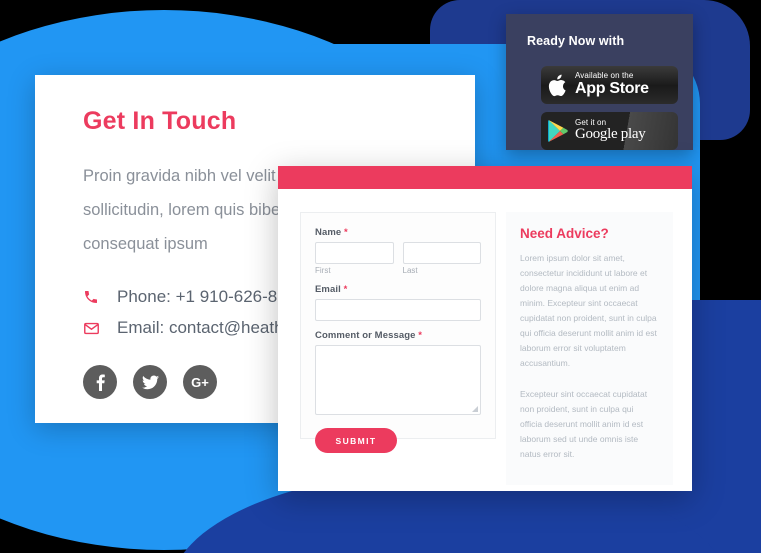 This screenshot has width=761, height=553. I want to click on form-card-accent-bar, so click(485, 177).